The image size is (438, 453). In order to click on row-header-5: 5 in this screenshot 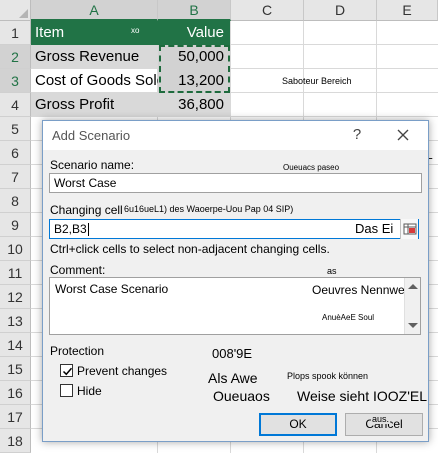, I will do `click(15, 129)`.